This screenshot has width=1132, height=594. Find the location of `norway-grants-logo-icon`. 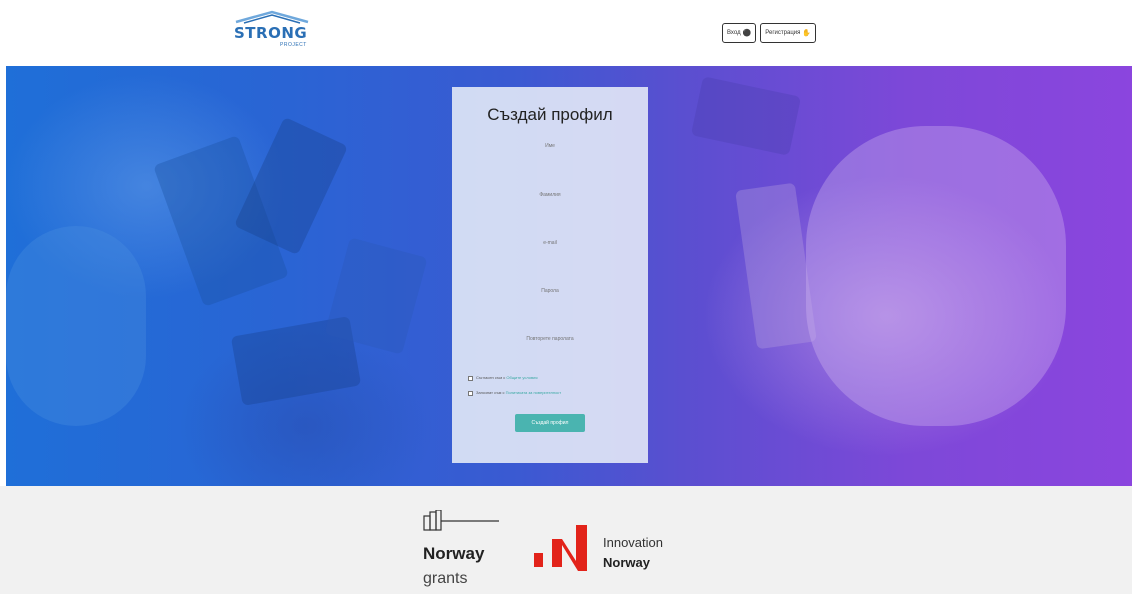

norway-grants-logo-icon is located at coordinates (461, 520).